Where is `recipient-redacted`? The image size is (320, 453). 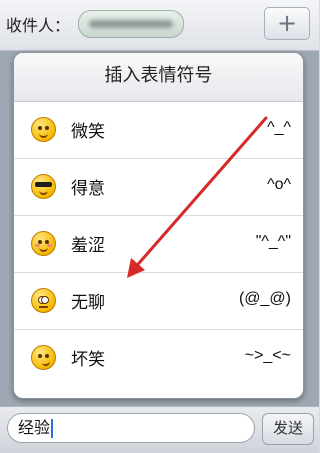 recipient-redacted is located at coordinates (131, 24).